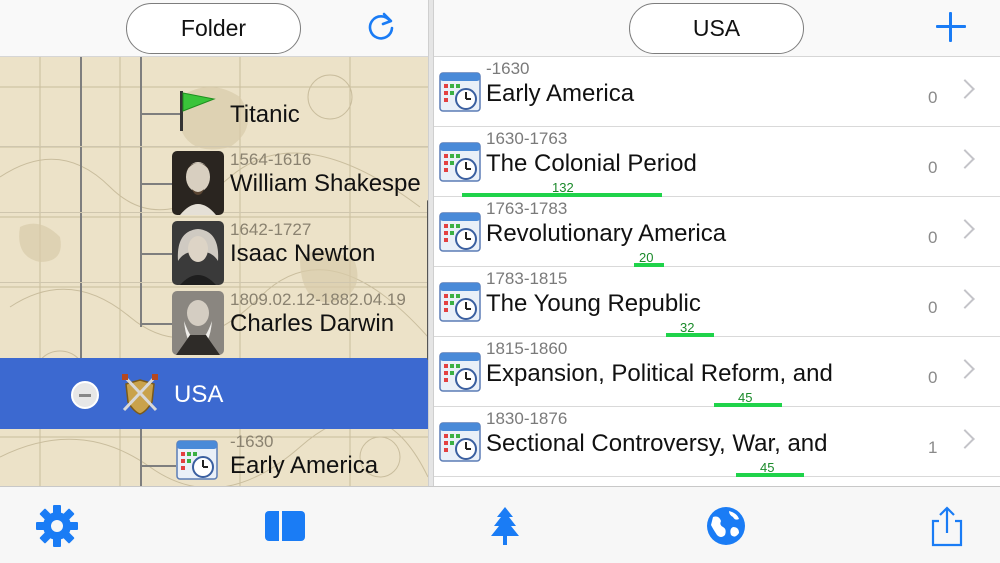  Describe the element at coordinates (303, 253) in the screenshot. I see `tree-item-label: Isaac Newton` at that location.